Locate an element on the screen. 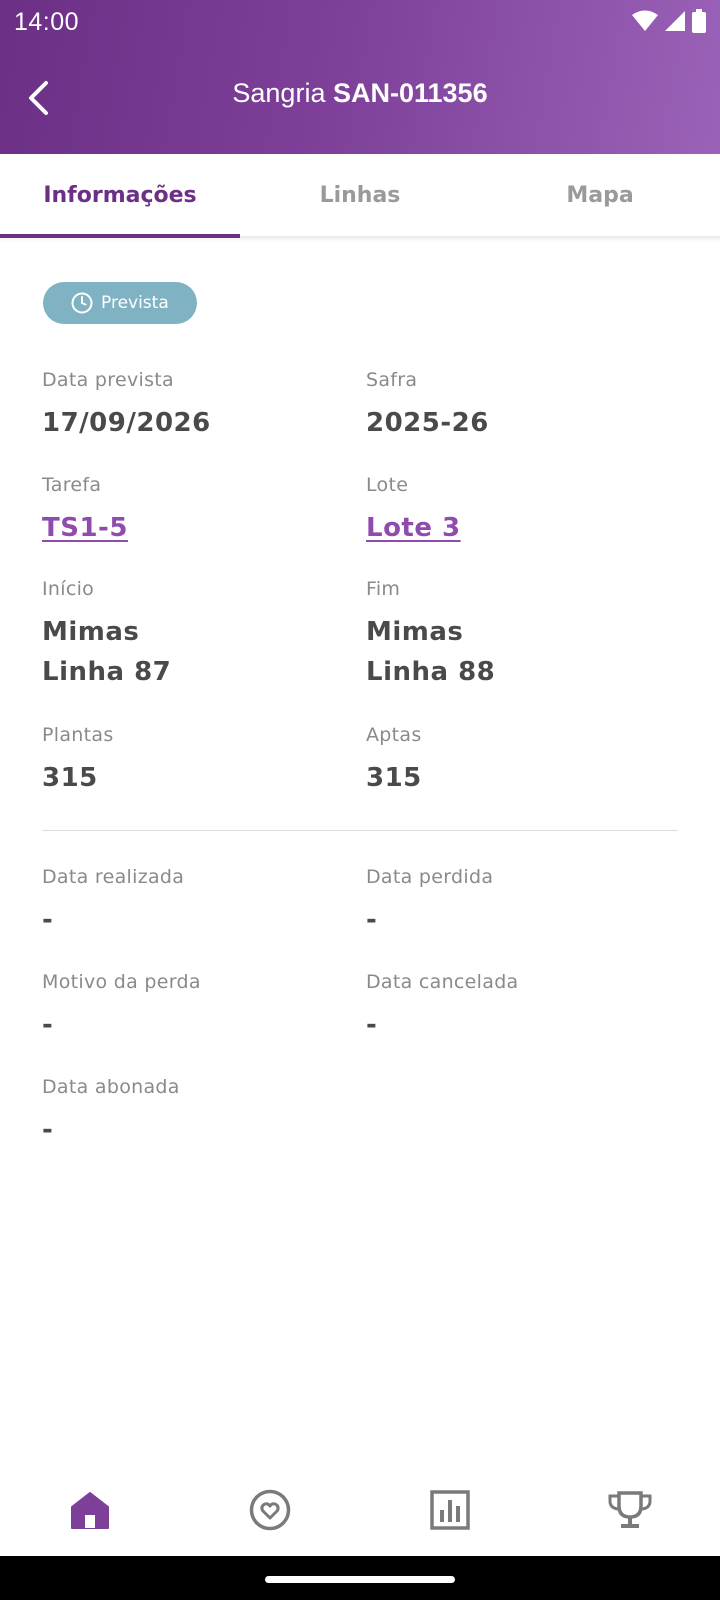 Image resolution: width=720 pixels, height=1600 pixels. field-label: Safra is located at coordinates (392, 380).